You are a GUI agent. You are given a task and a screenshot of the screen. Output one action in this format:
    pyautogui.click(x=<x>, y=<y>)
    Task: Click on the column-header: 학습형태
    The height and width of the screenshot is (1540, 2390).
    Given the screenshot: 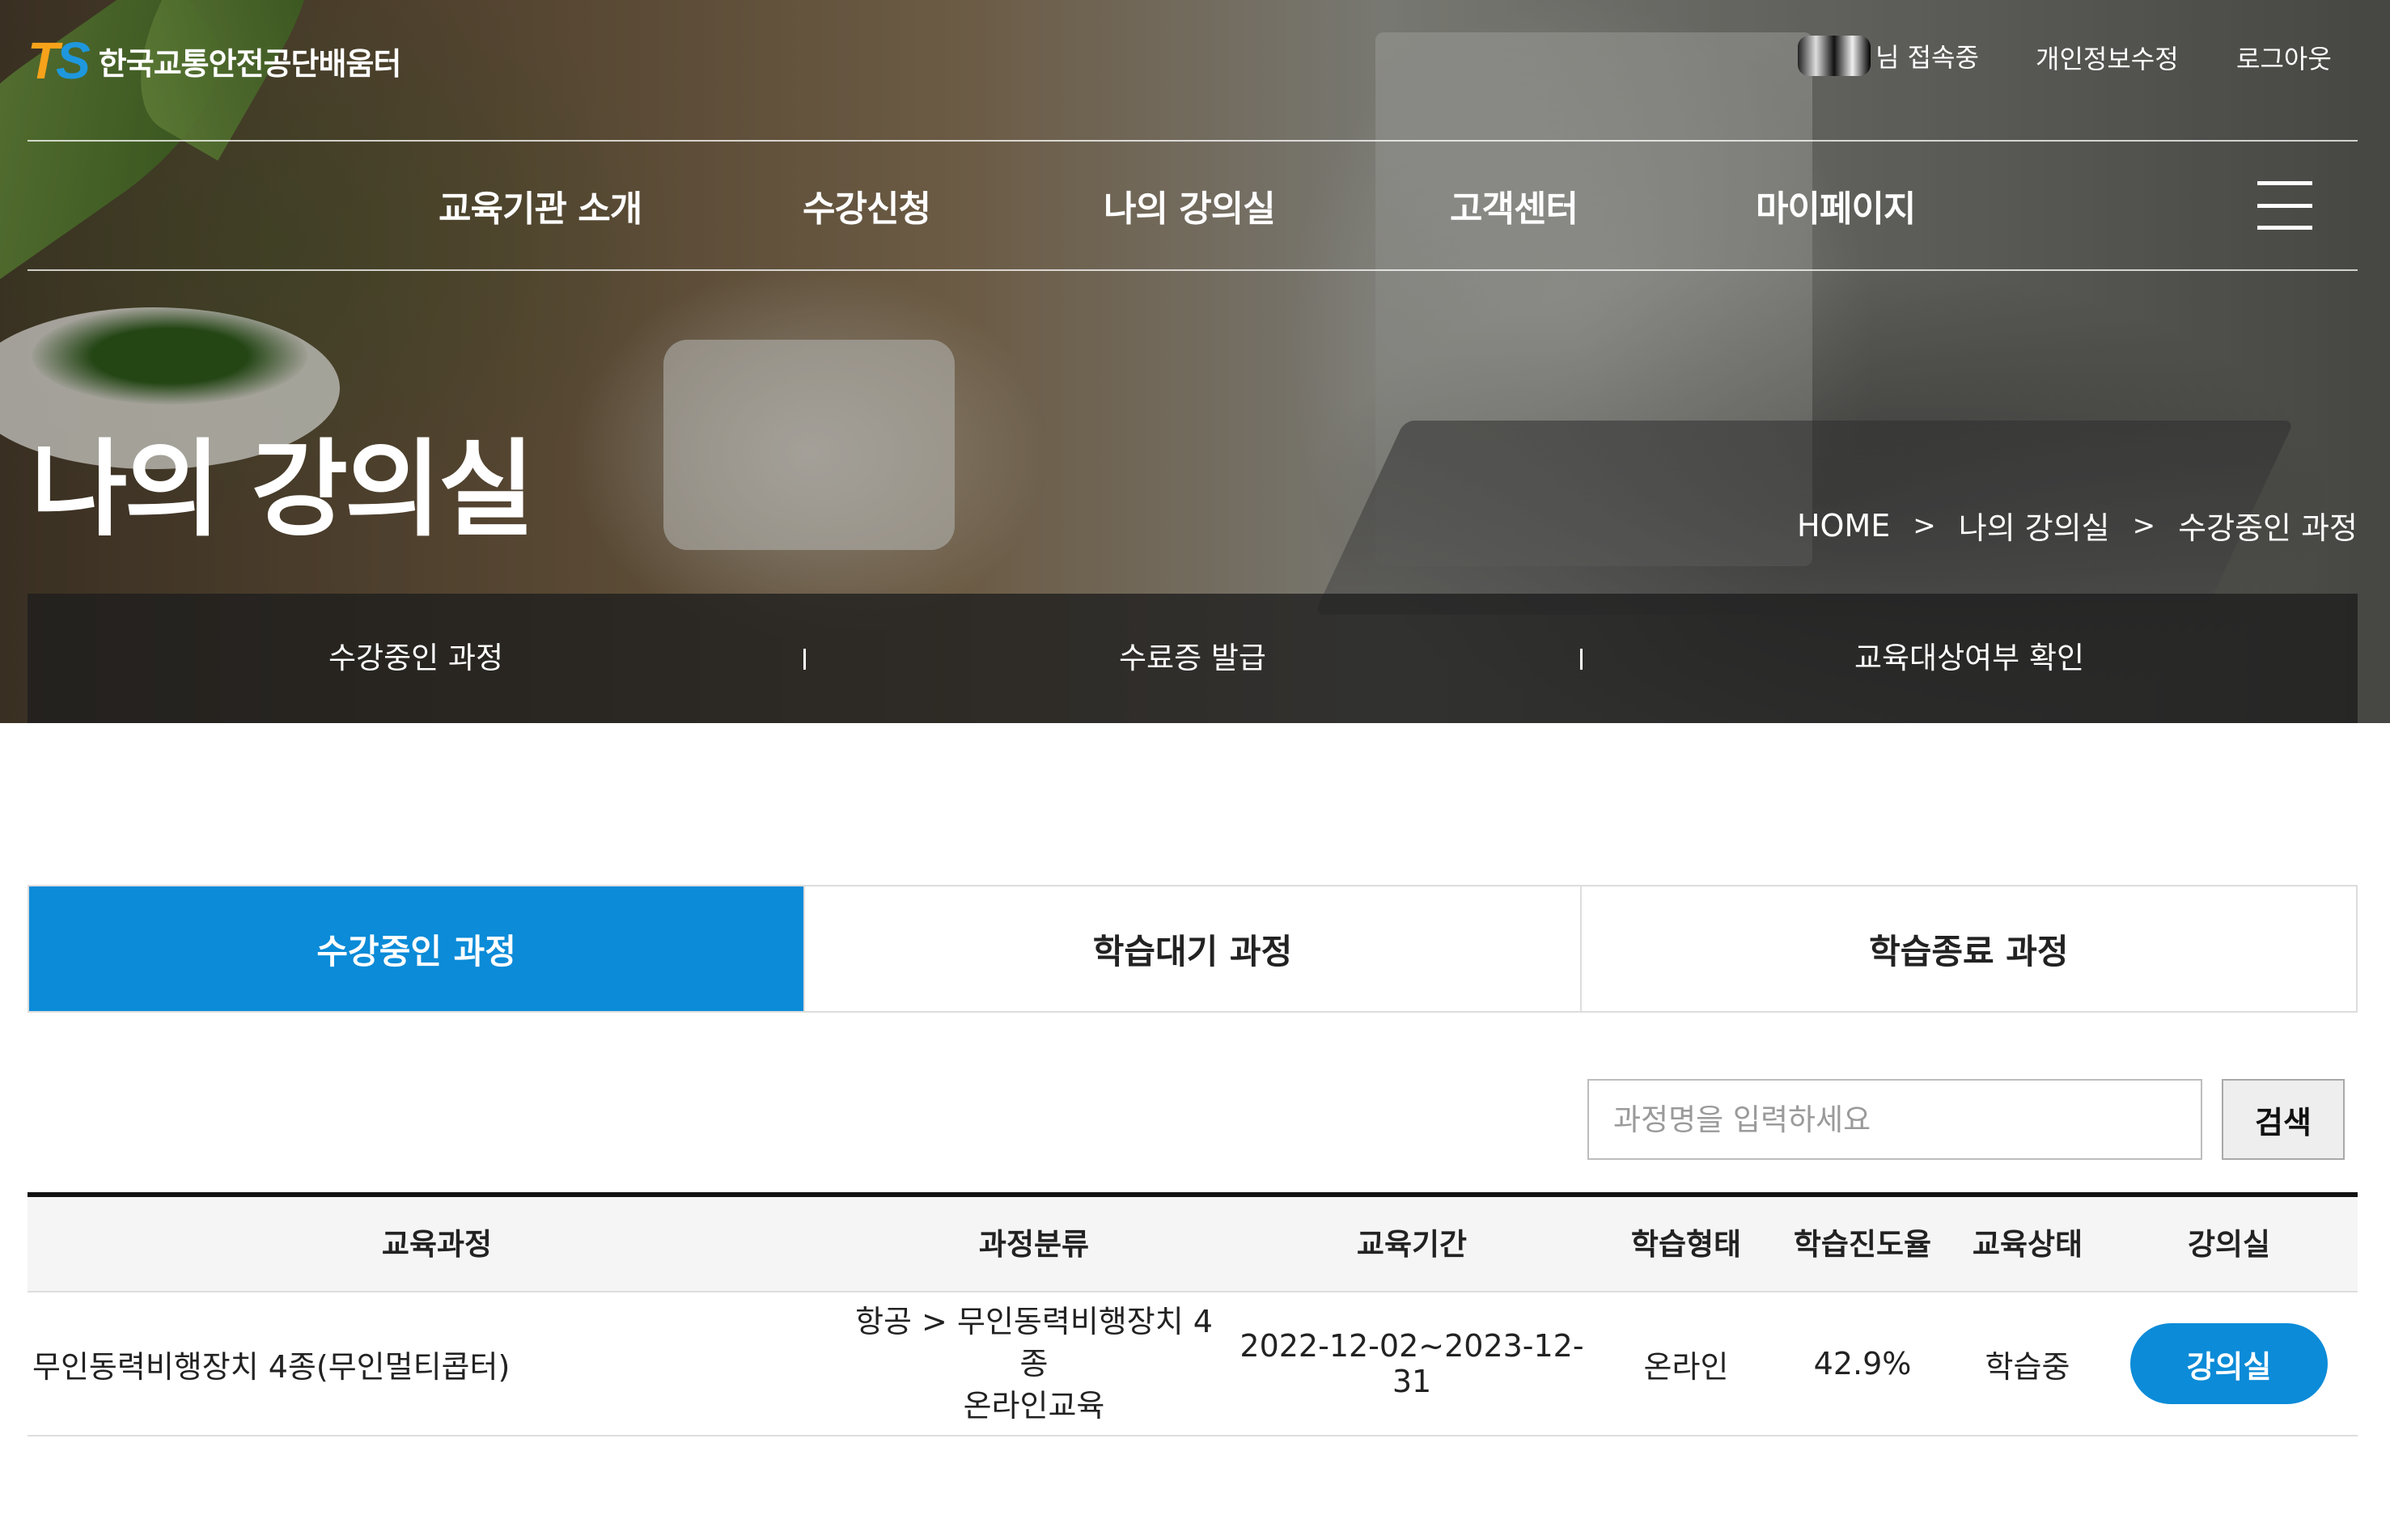 What is the action you would take?
    pyautogui.click(x=1686, y=1244)
    